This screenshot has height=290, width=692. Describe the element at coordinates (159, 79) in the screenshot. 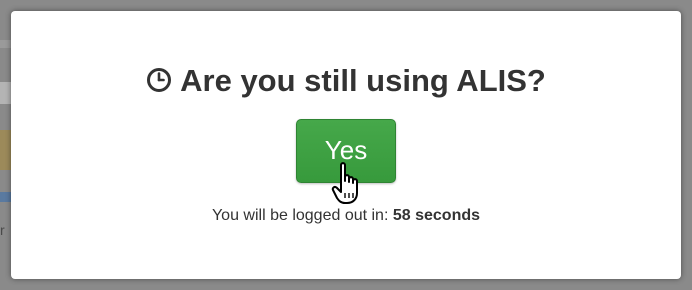

I see `clock-icon` at that location.